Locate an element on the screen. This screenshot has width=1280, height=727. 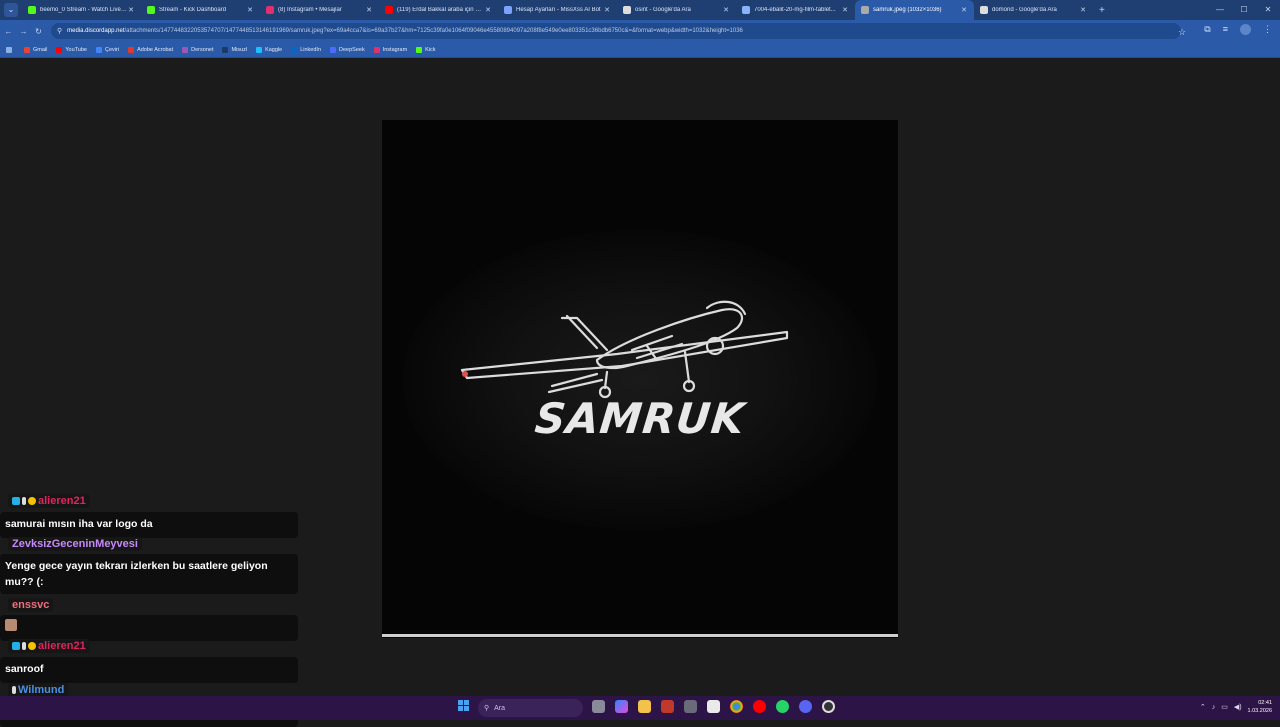
bookmark-label: Gmail is located at coordinates (40, 49).